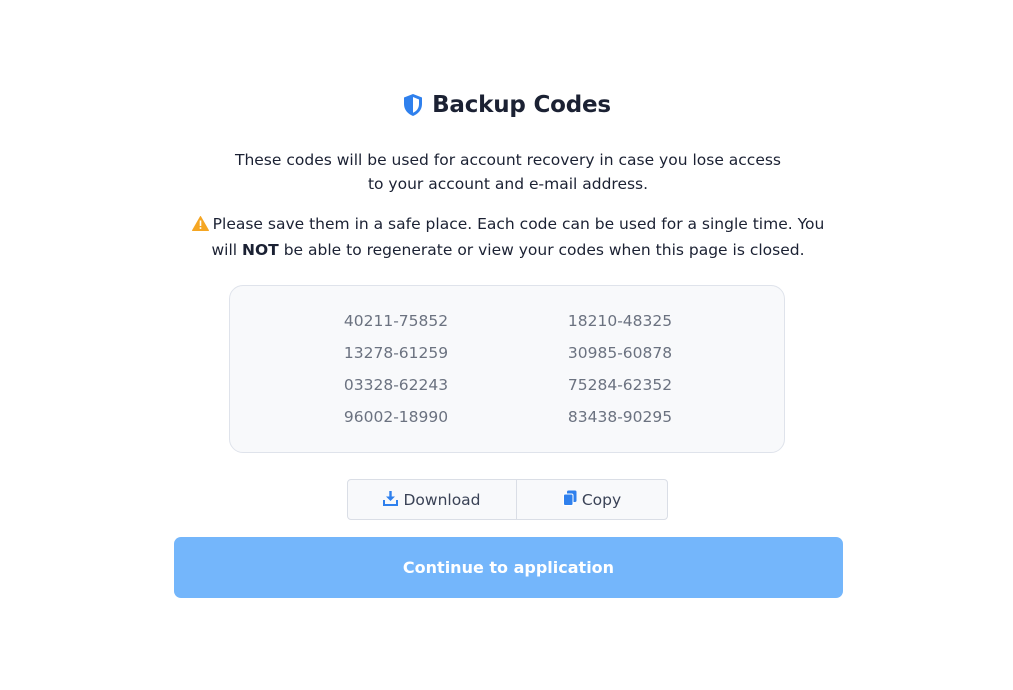 Image resolution: width=1013 pixels, height=690 pixels. I want to click on backup-code: 03328-62243, so click(396, 385).